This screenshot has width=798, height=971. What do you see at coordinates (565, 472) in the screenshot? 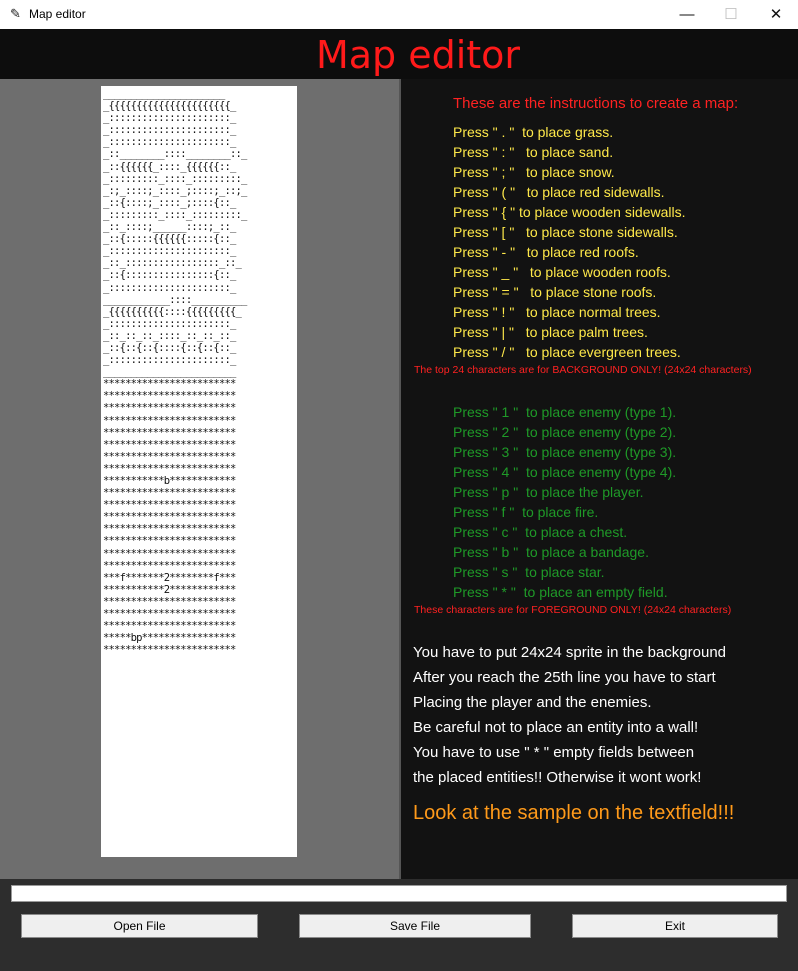
I see `instruction-enemy-4: Press " 4 " to place enemy (type 4).` at bounding box center [565, 472].